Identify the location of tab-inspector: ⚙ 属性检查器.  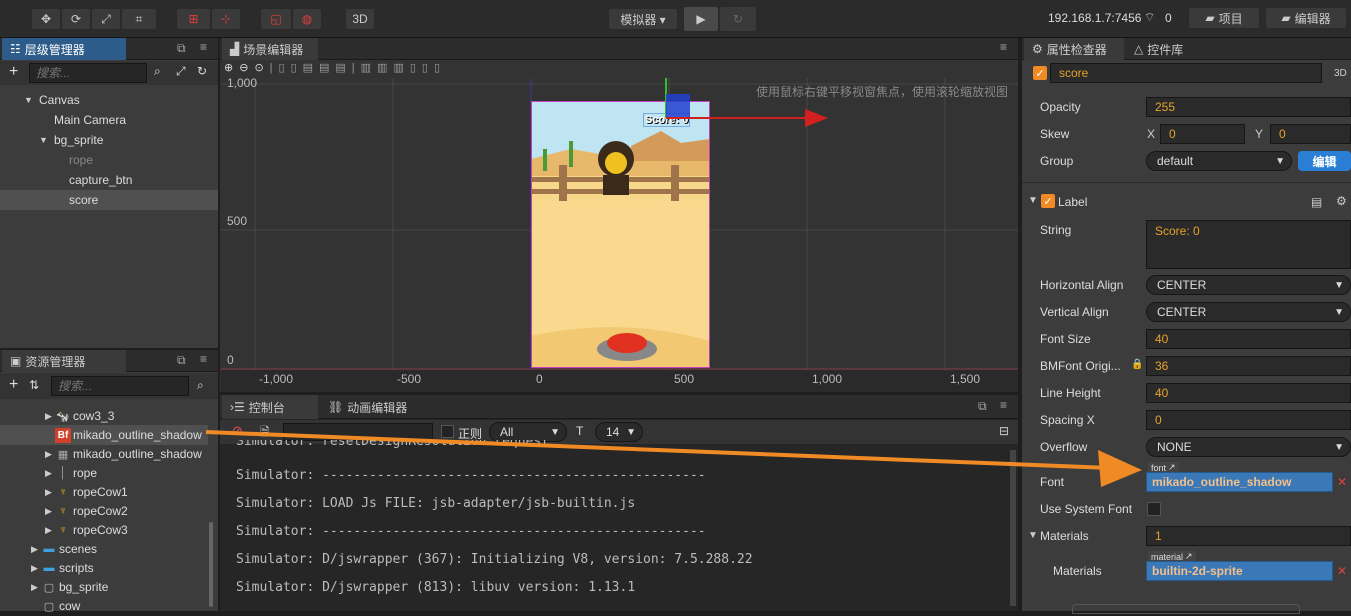
(1074, 49).